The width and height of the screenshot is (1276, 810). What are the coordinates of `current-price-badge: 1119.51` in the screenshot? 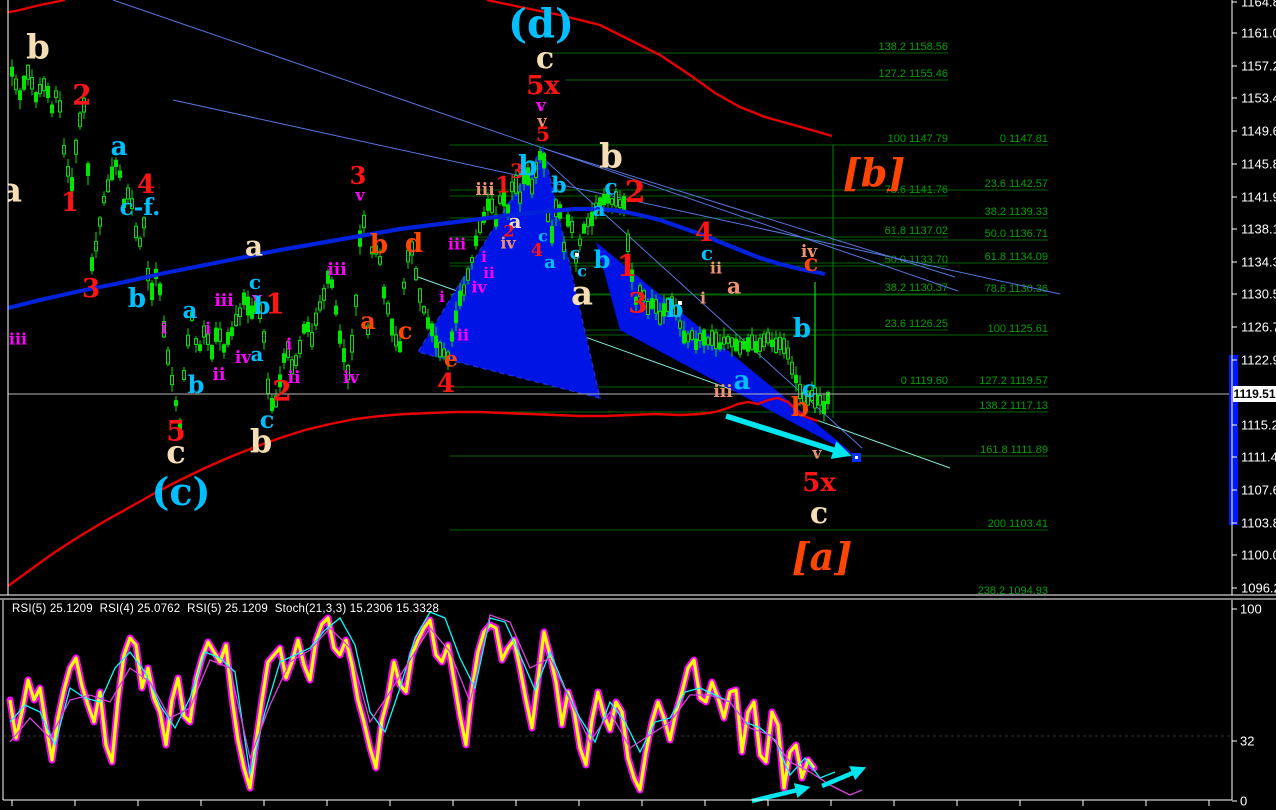 It's located at (1254, 394).